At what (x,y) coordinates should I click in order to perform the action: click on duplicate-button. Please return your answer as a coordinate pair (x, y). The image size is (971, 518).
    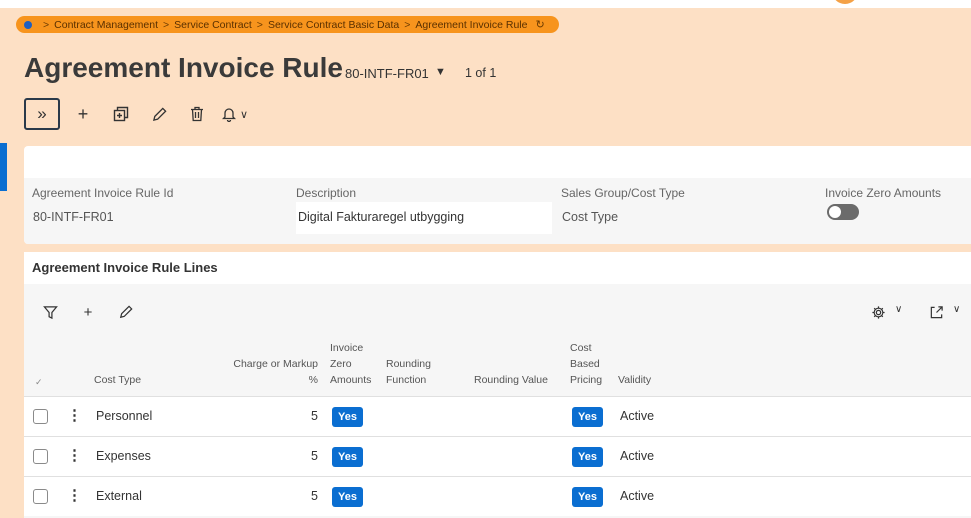
    Looking at the image, I should click on (121, 114).